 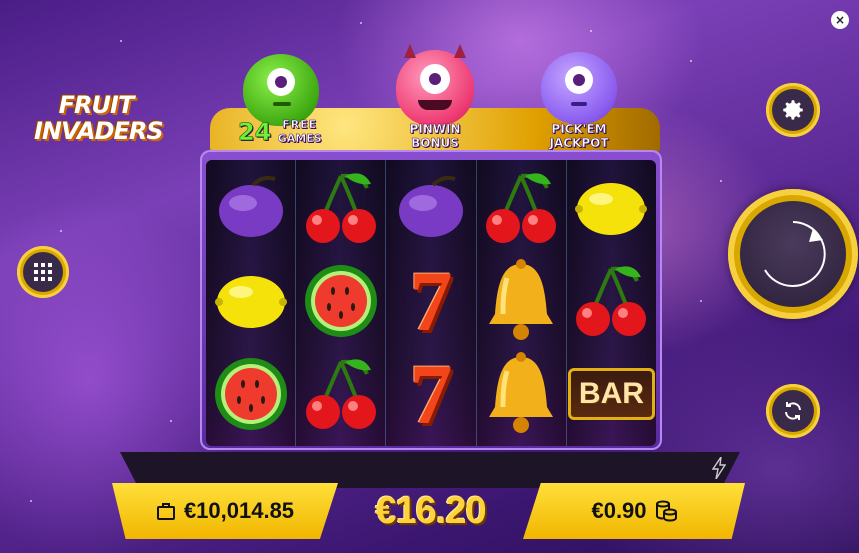 I want to click on win-amount: €16.20, so click(x=430, y=510).